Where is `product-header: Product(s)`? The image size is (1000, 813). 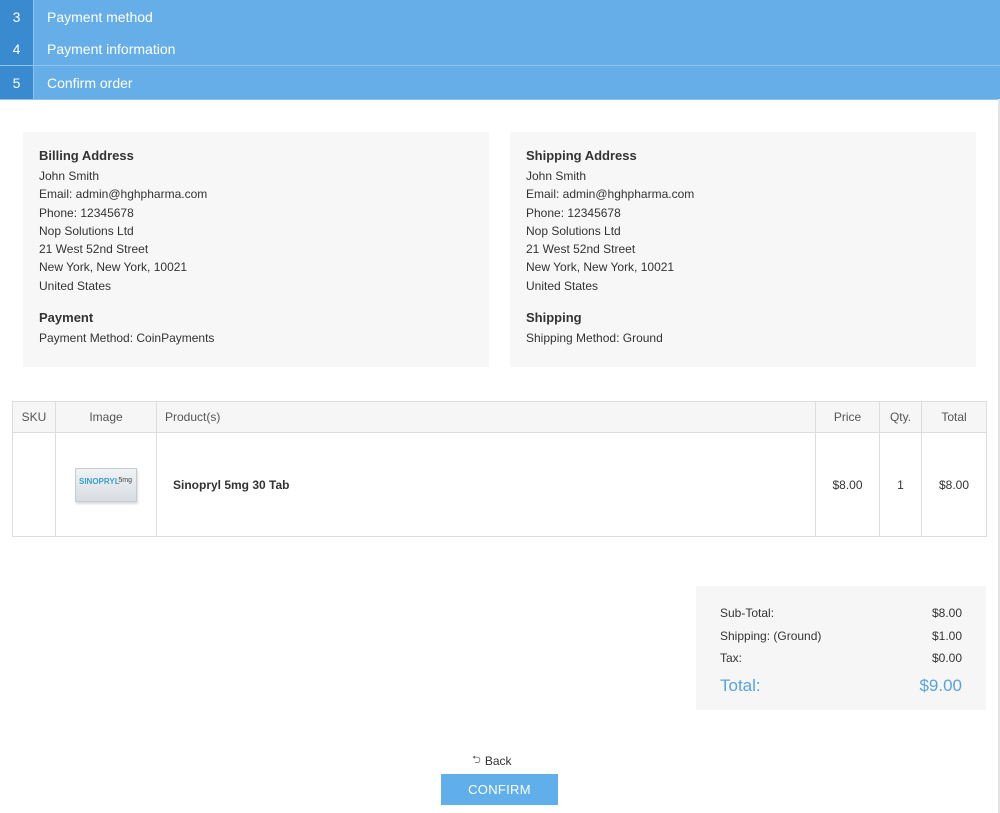 product-header: Product(s) is located at coordinates (486, 417).